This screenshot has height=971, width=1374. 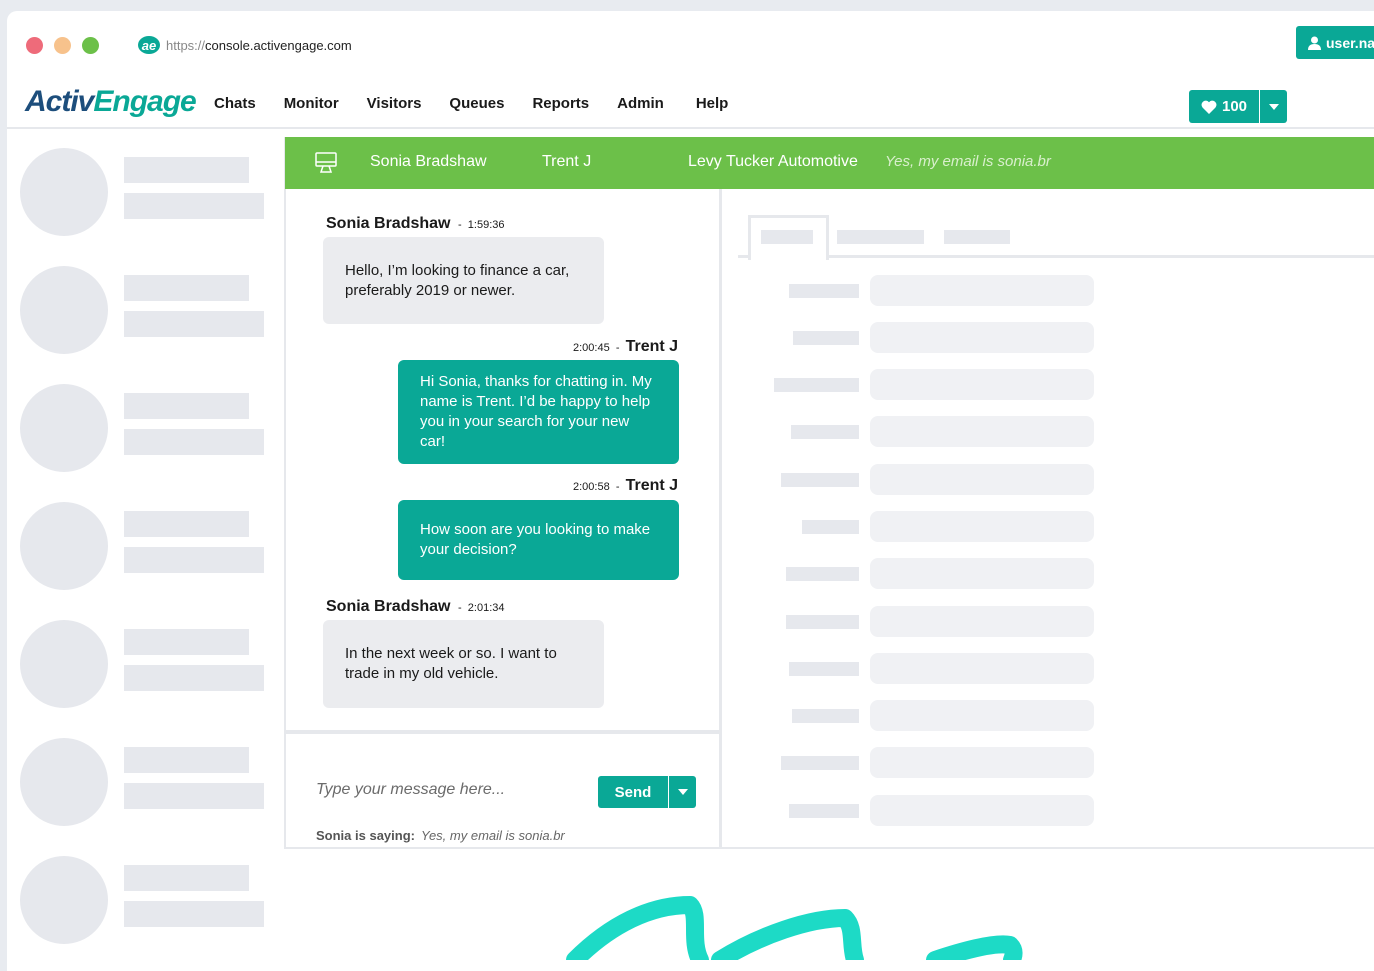 I want to click on hearts-button: 100, so click(x=1224, y=106).